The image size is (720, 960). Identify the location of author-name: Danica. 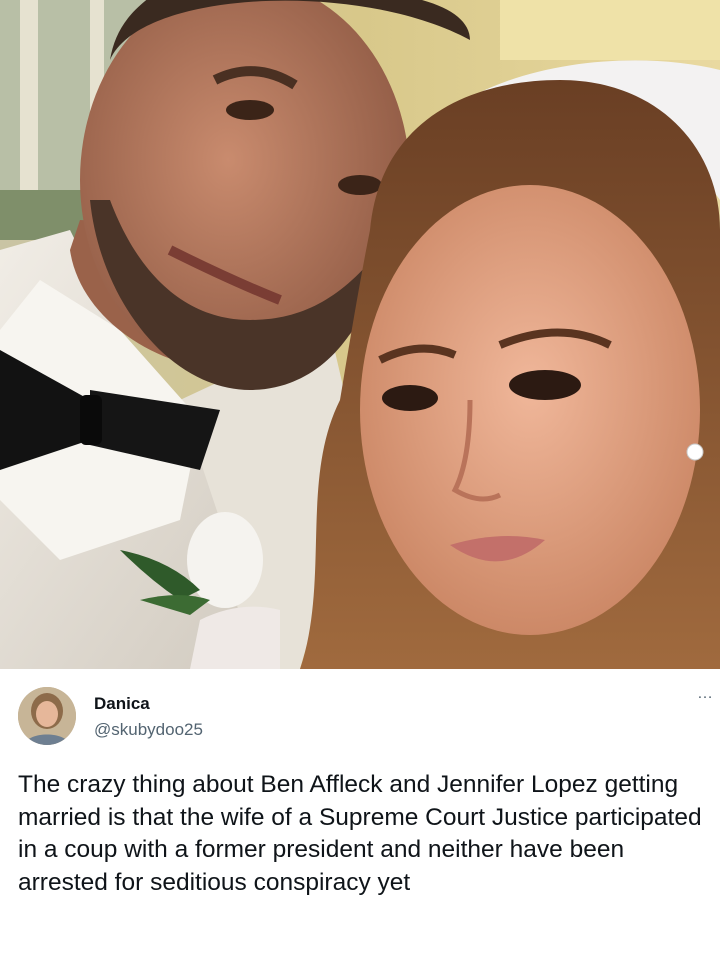
(122, 704).